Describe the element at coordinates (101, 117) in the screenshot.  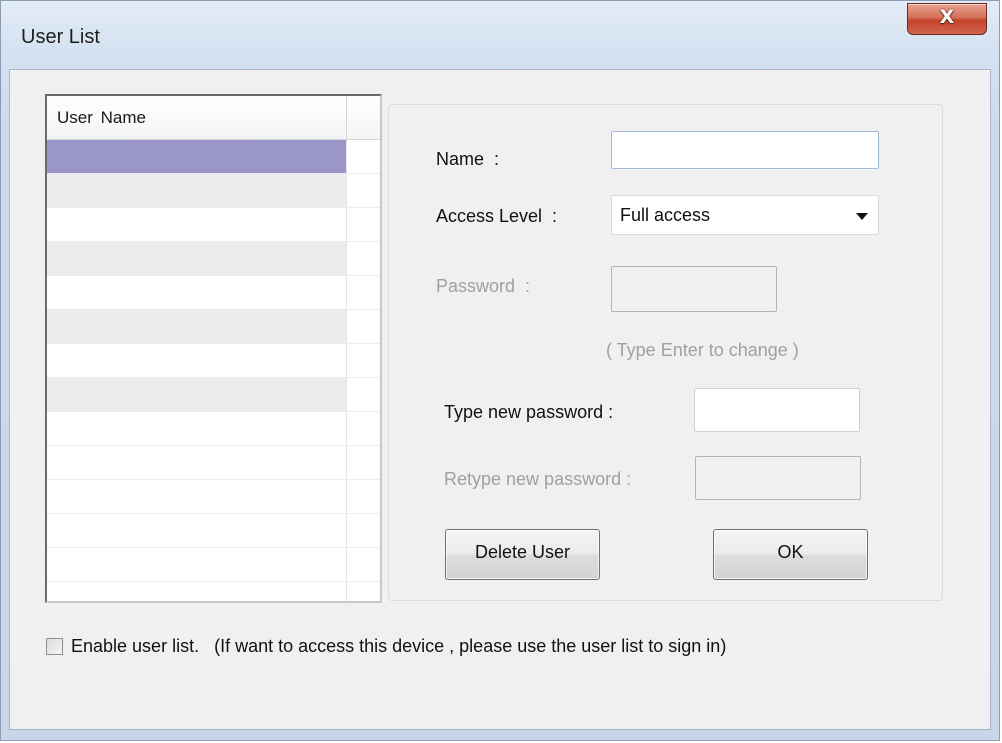
I see `column-header-label: User Name` at that location.